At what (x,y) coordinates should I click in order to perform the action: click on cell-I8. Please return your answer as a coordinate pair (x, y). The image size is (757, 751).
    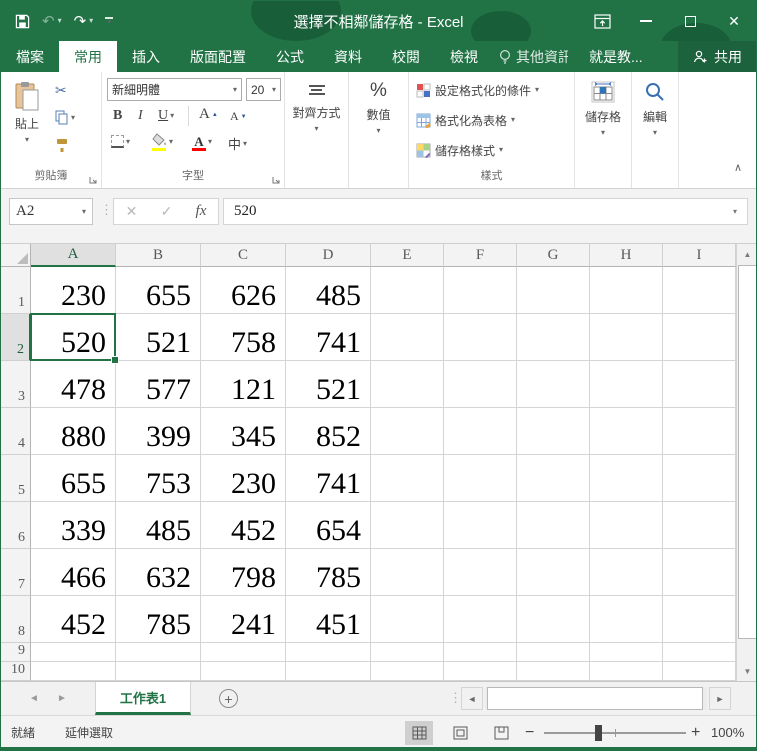
    Looking at the image, I should click on (699, 619).